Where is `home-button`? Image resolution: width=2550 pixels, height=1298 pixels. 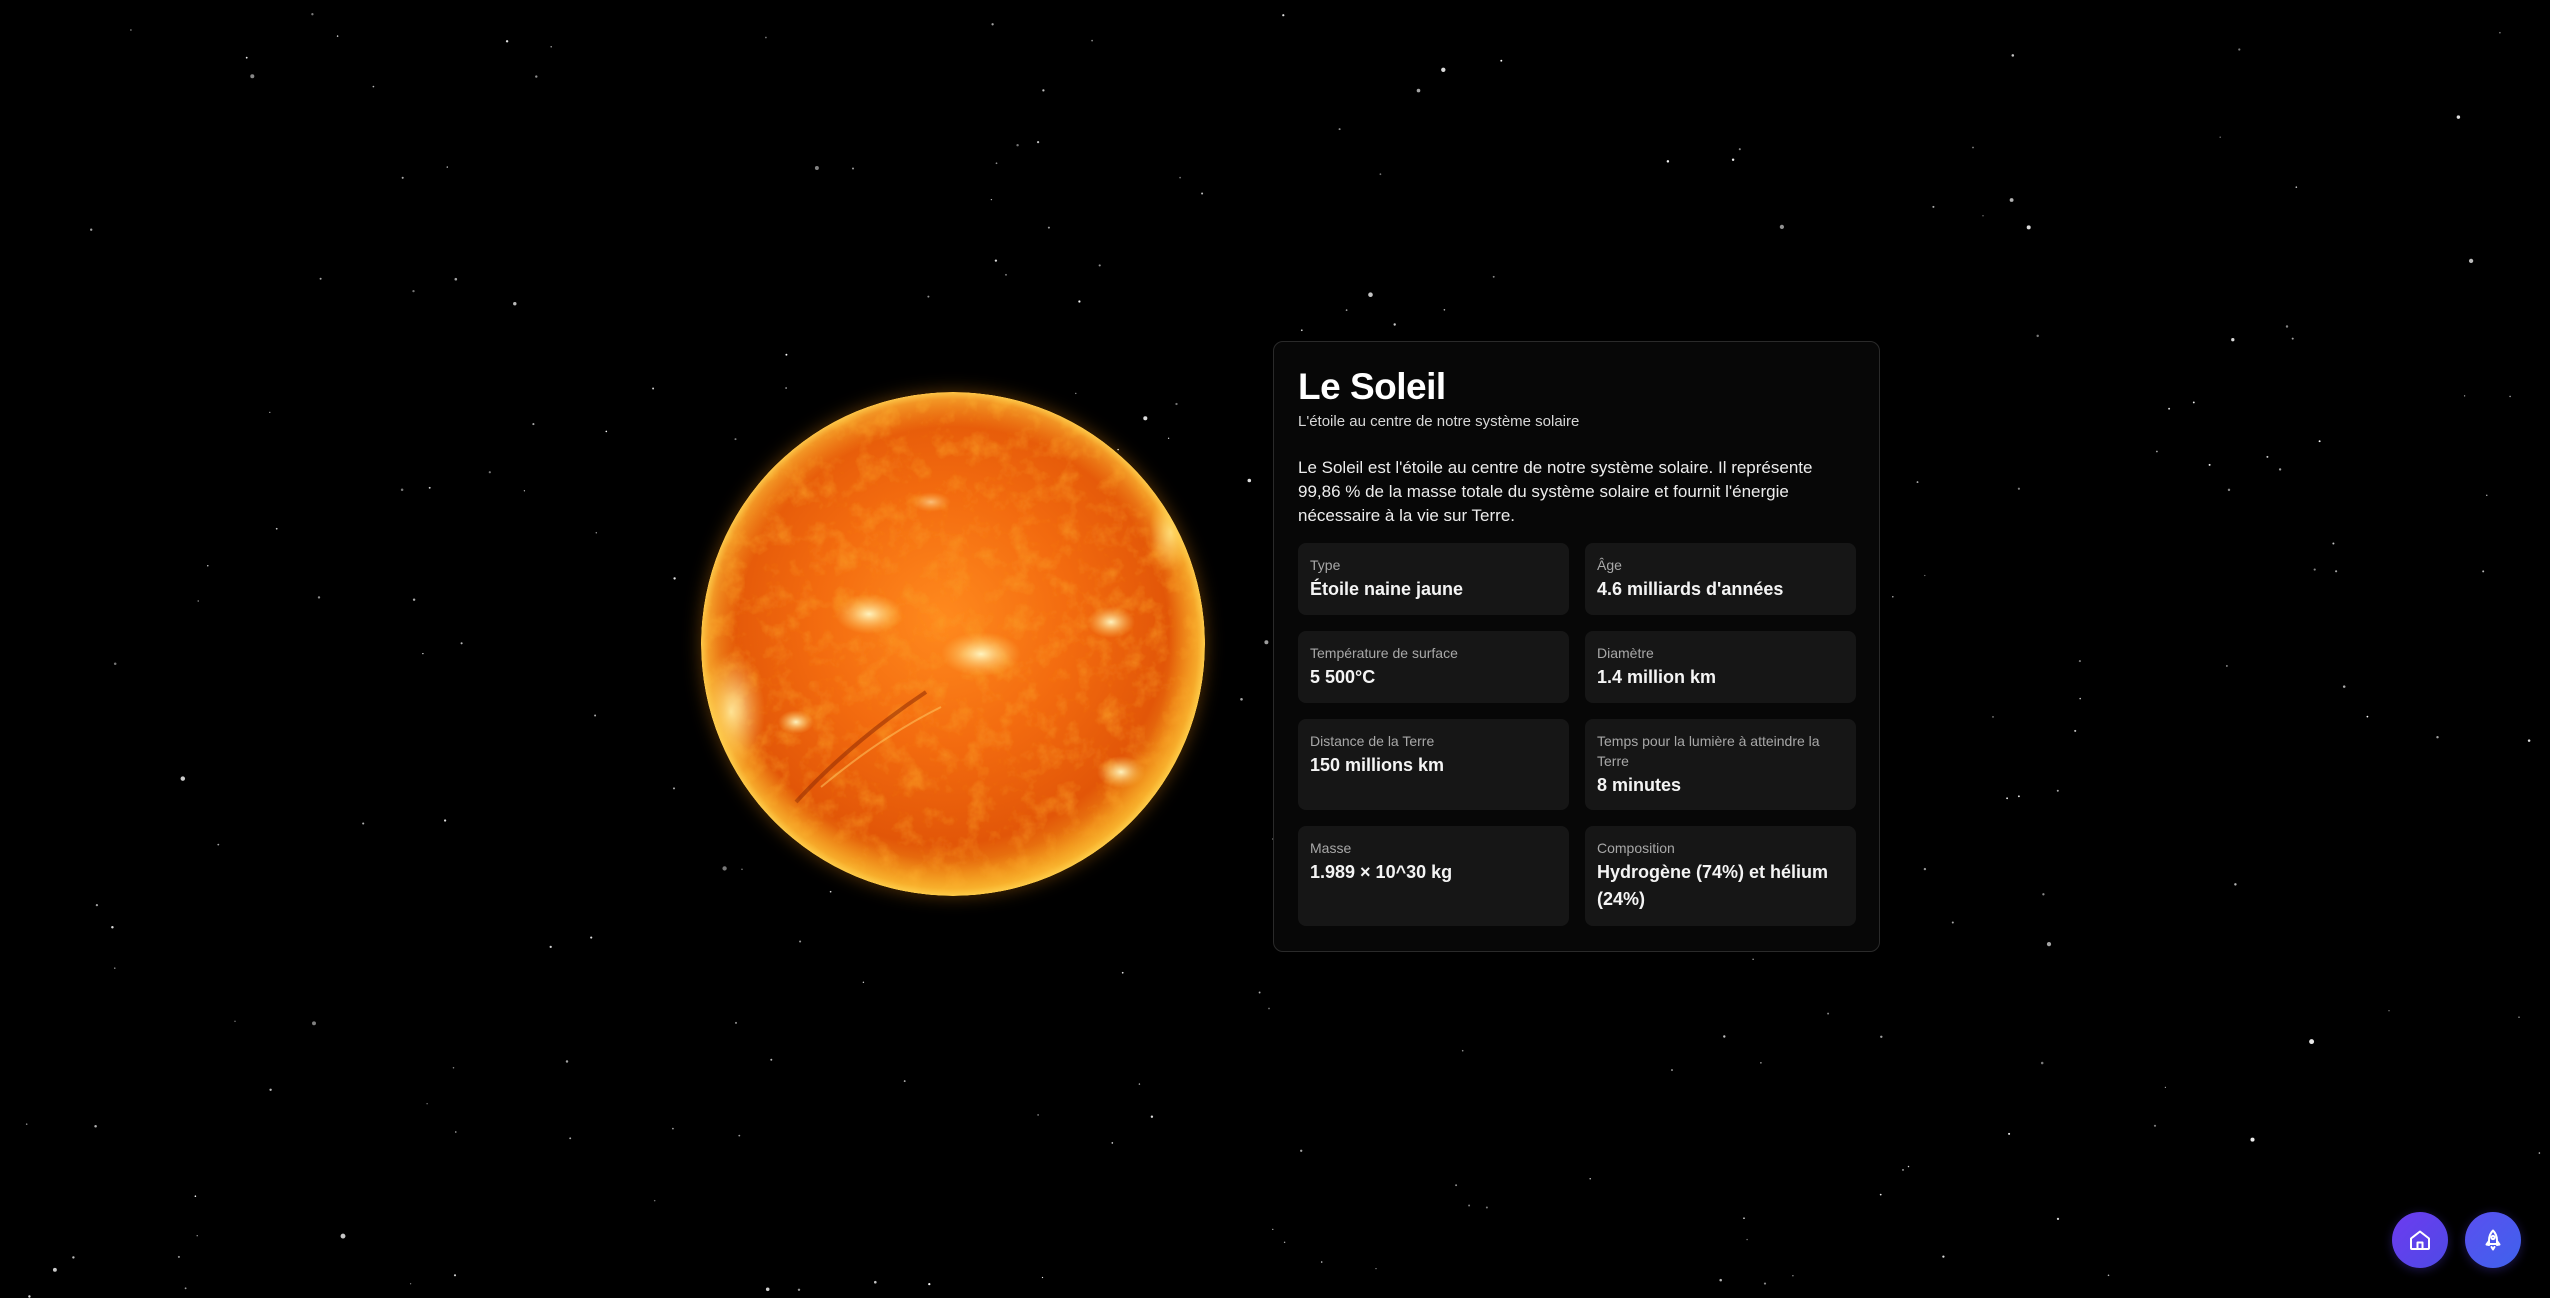 home-button is located at coordinates (2420, 1240).